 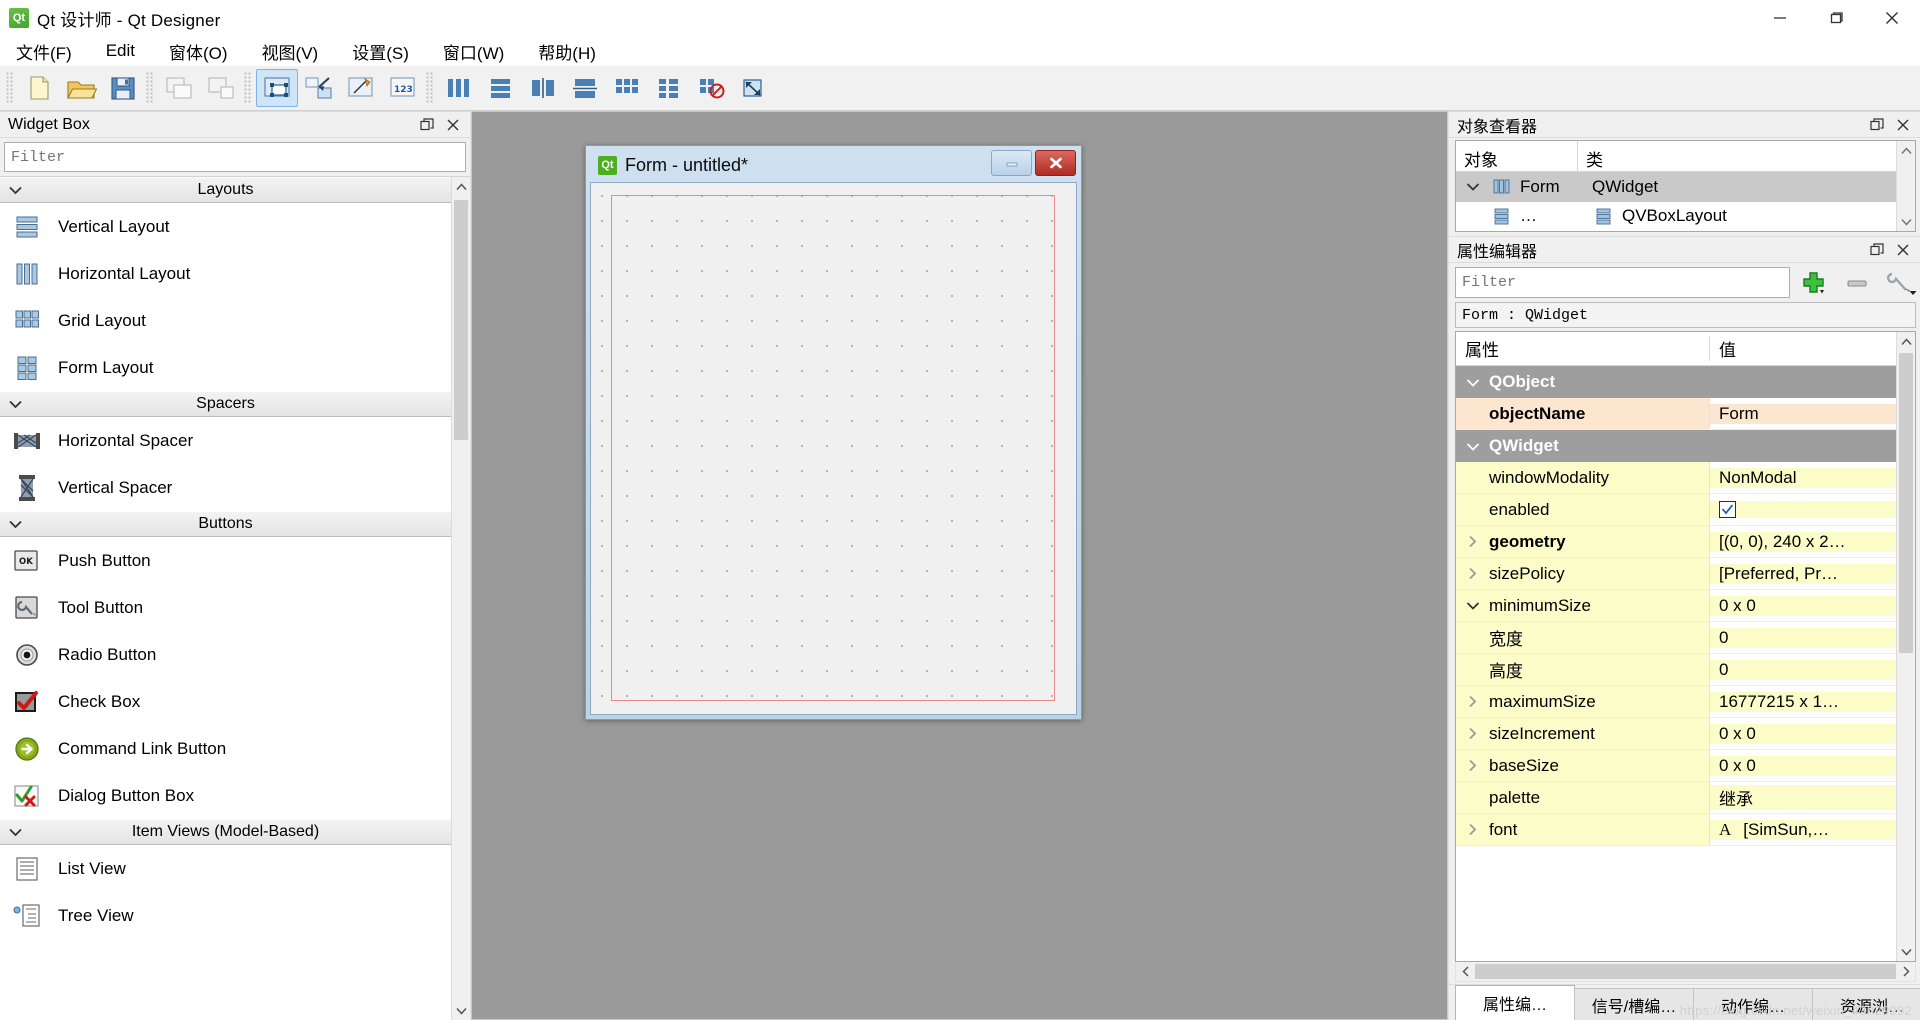 I want to click on form-window-title-bar: Form - untitled*, so click(x=833, y=165).